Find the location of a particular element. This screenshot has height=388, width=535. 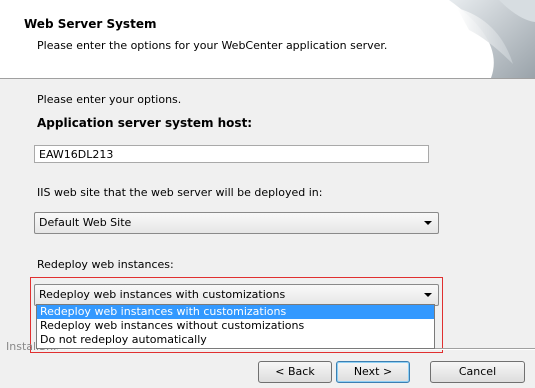

next-button: Next > is located at coordinates (373, 372).